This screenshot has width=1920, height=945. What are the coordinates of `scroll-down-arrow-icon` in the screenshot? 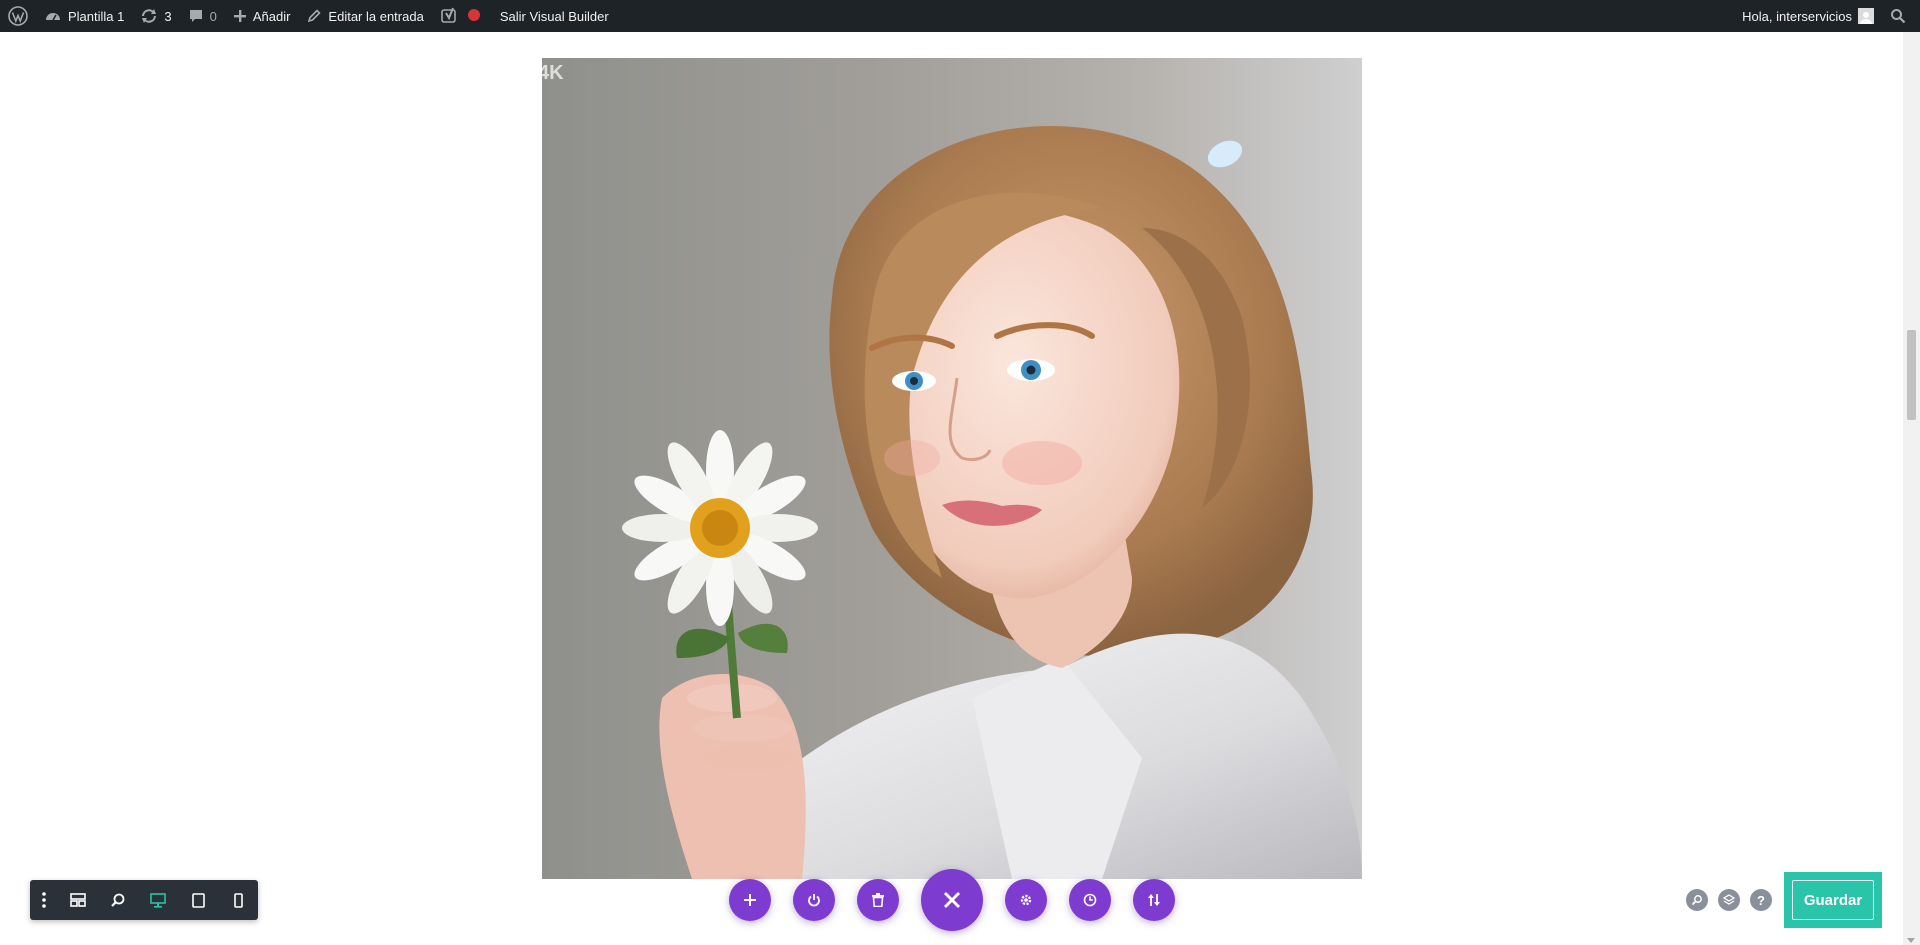 It's located at (1911, 940).